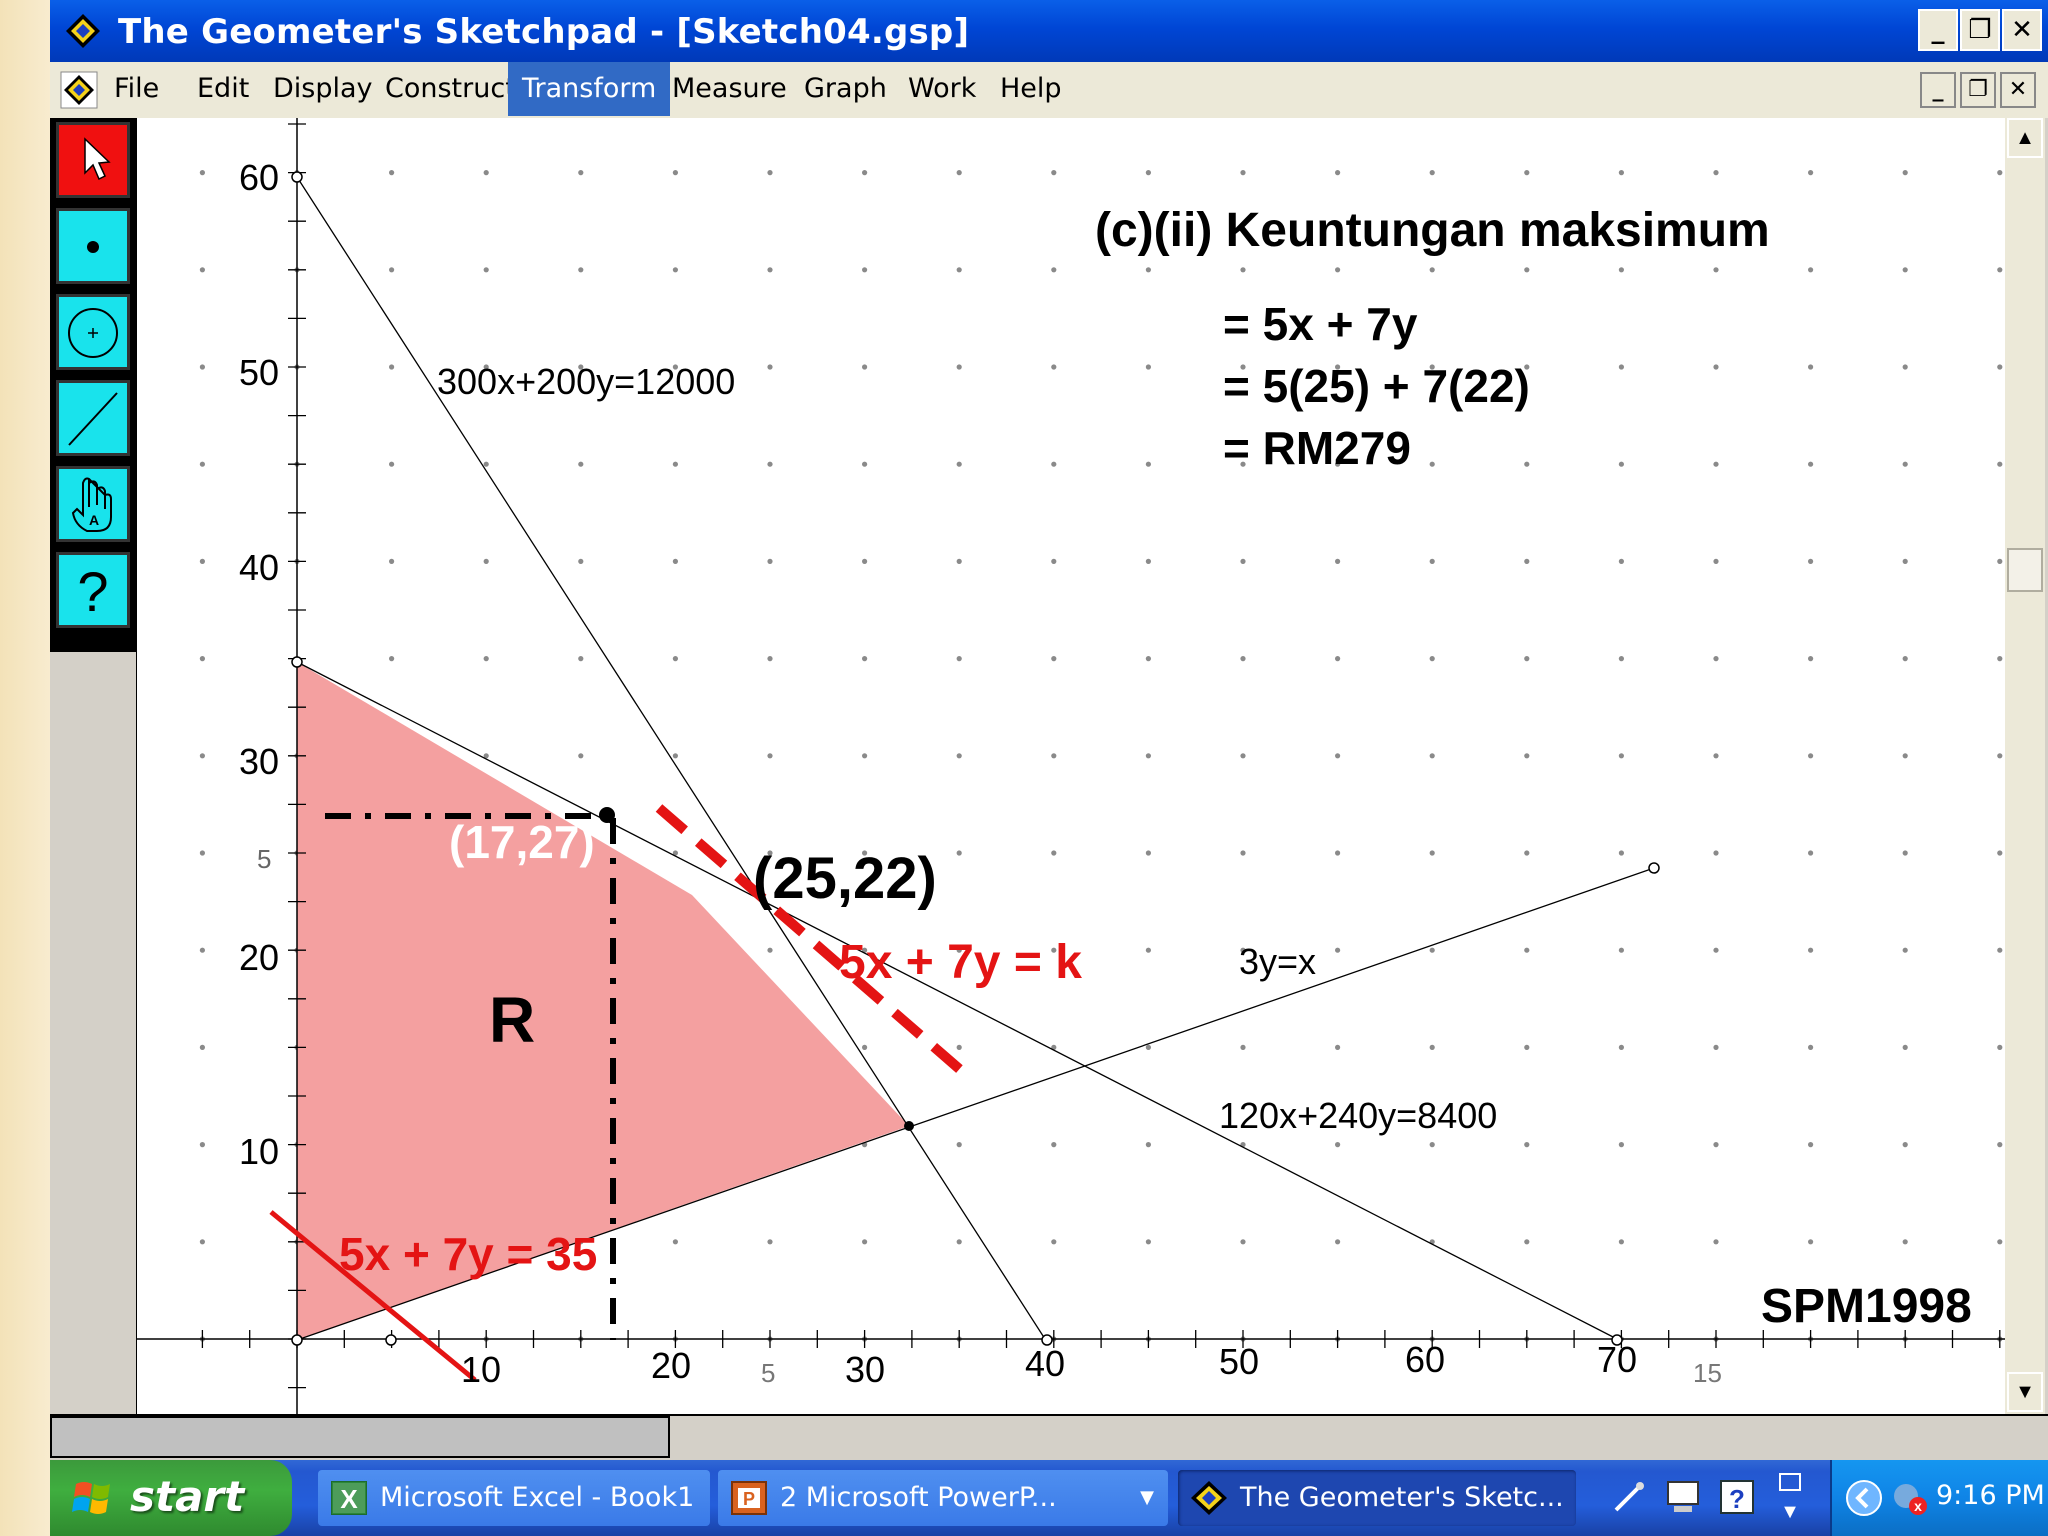 The width and height of the screenshot is (2048, 1536). I want to click on endpoint-y60, so click(297, 177).